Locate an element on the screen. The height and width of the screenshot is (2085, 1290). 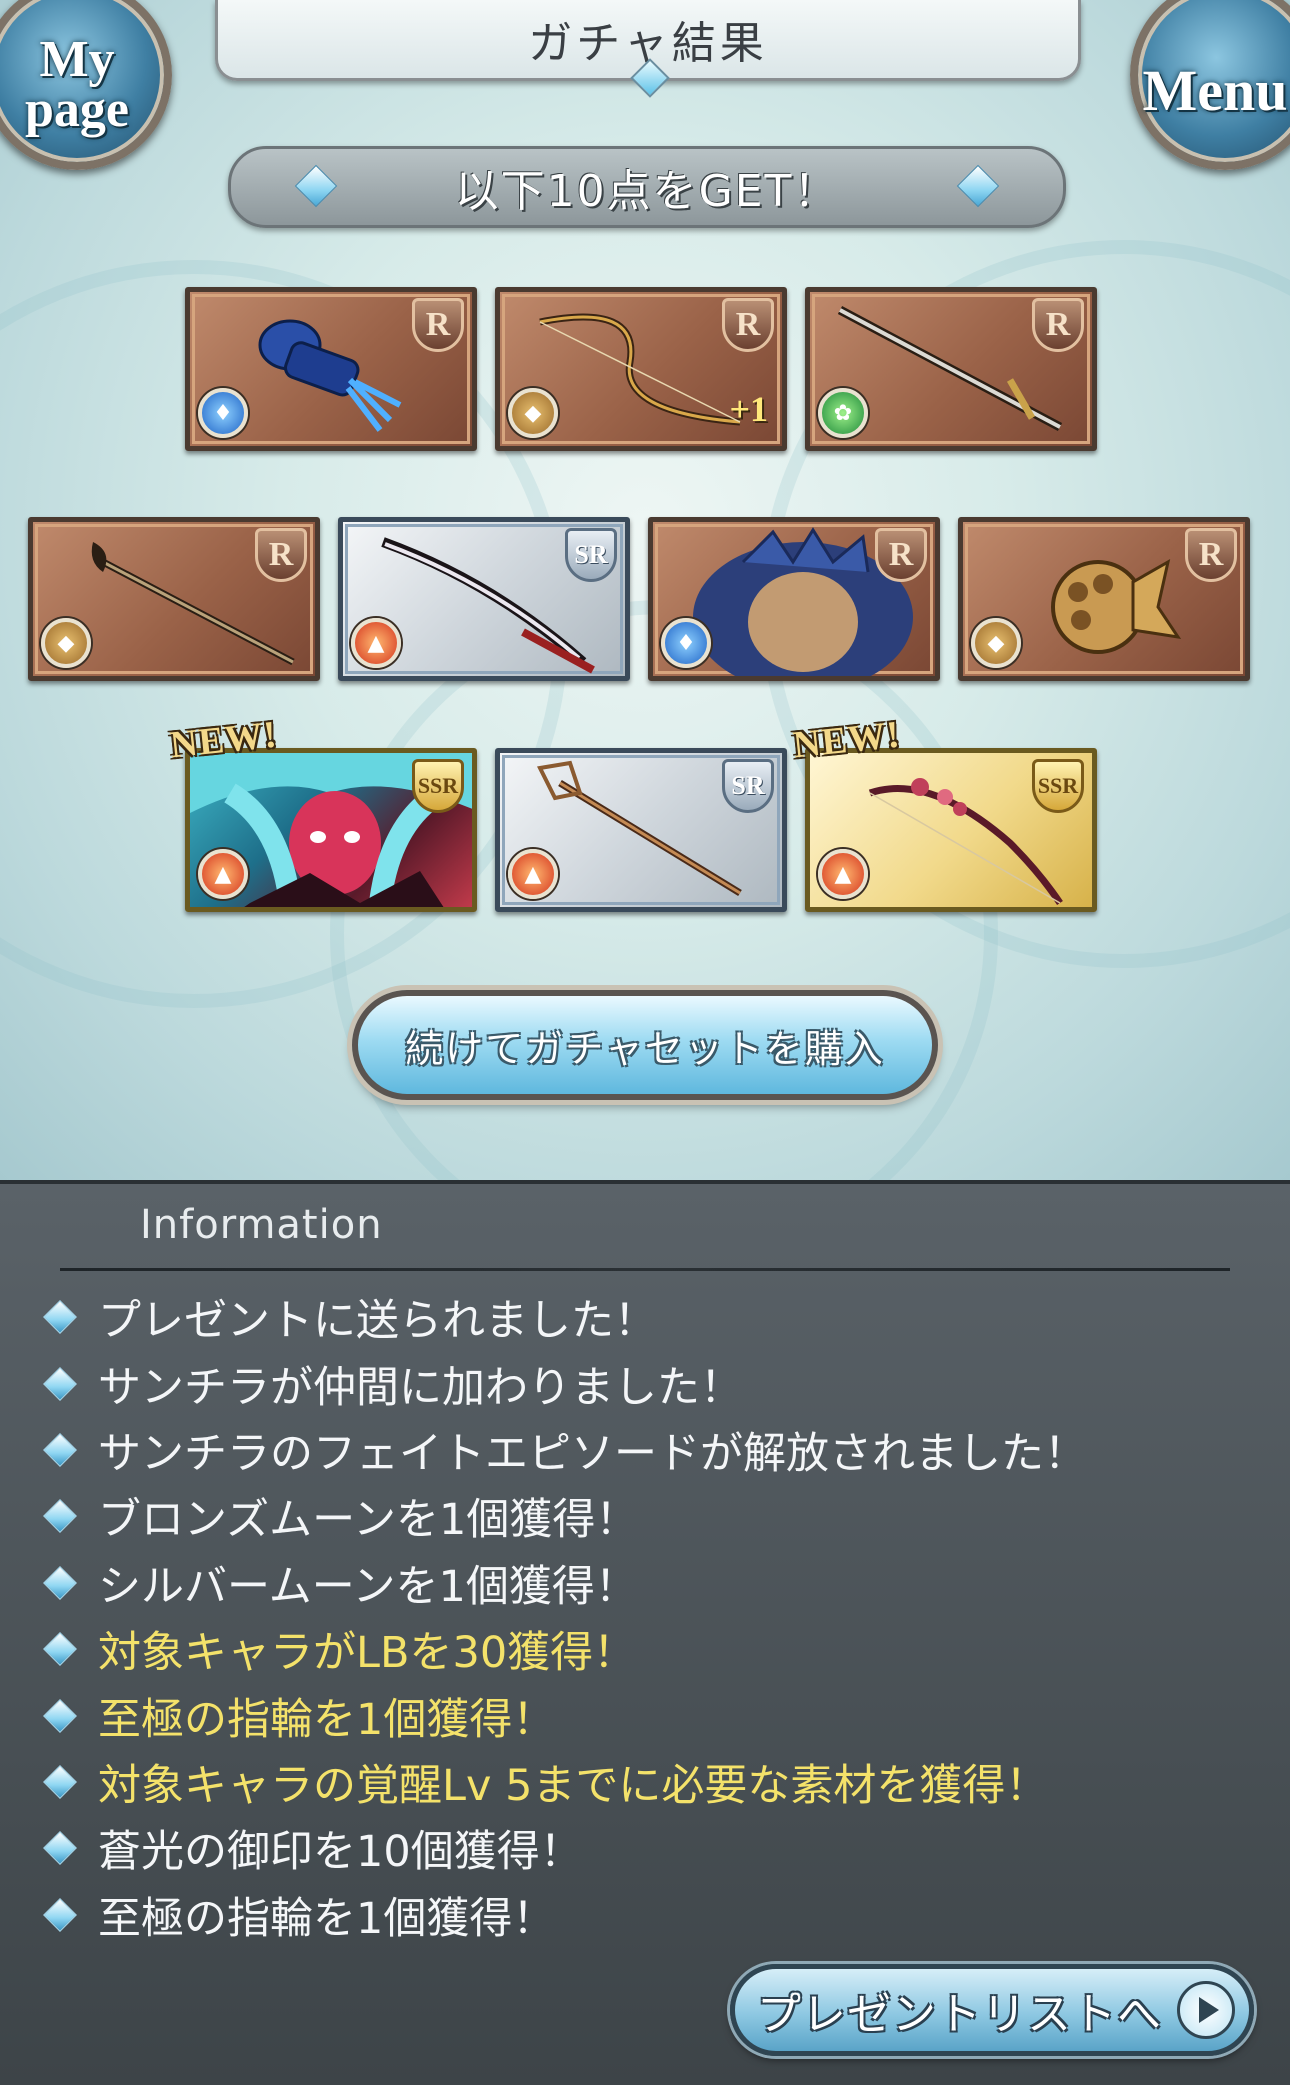
result-card: R ◆ +1 is located at coordinates (641, 369).